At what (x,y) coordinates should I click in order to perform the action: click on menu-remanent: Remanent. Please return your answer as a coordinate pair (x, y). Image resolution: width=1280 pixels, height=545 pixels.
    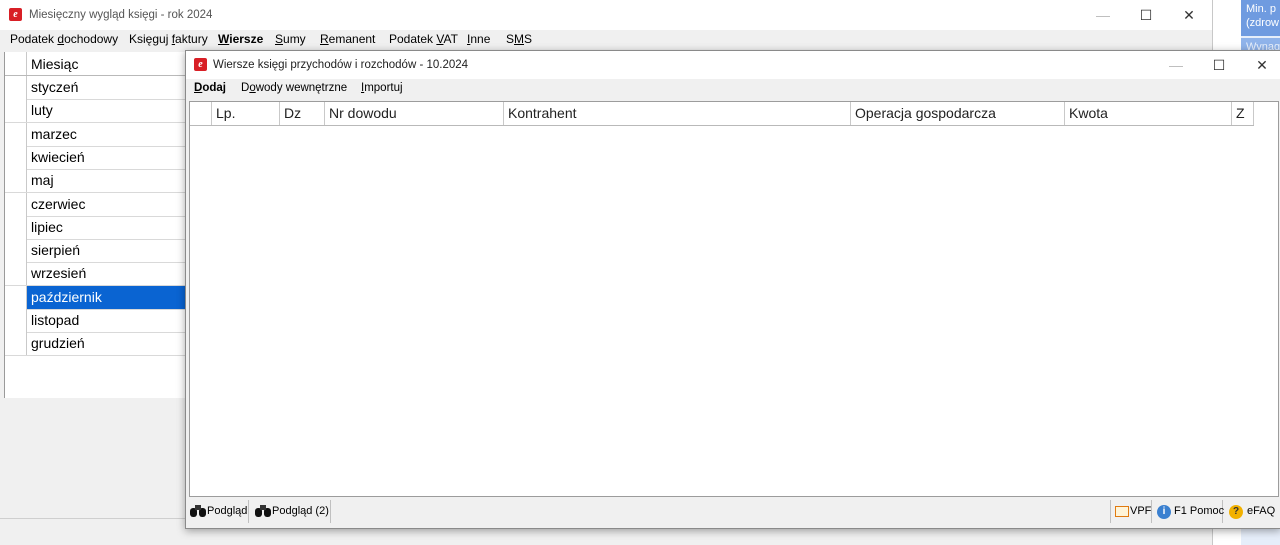
    Looking at the image, I should click on (347, 39).